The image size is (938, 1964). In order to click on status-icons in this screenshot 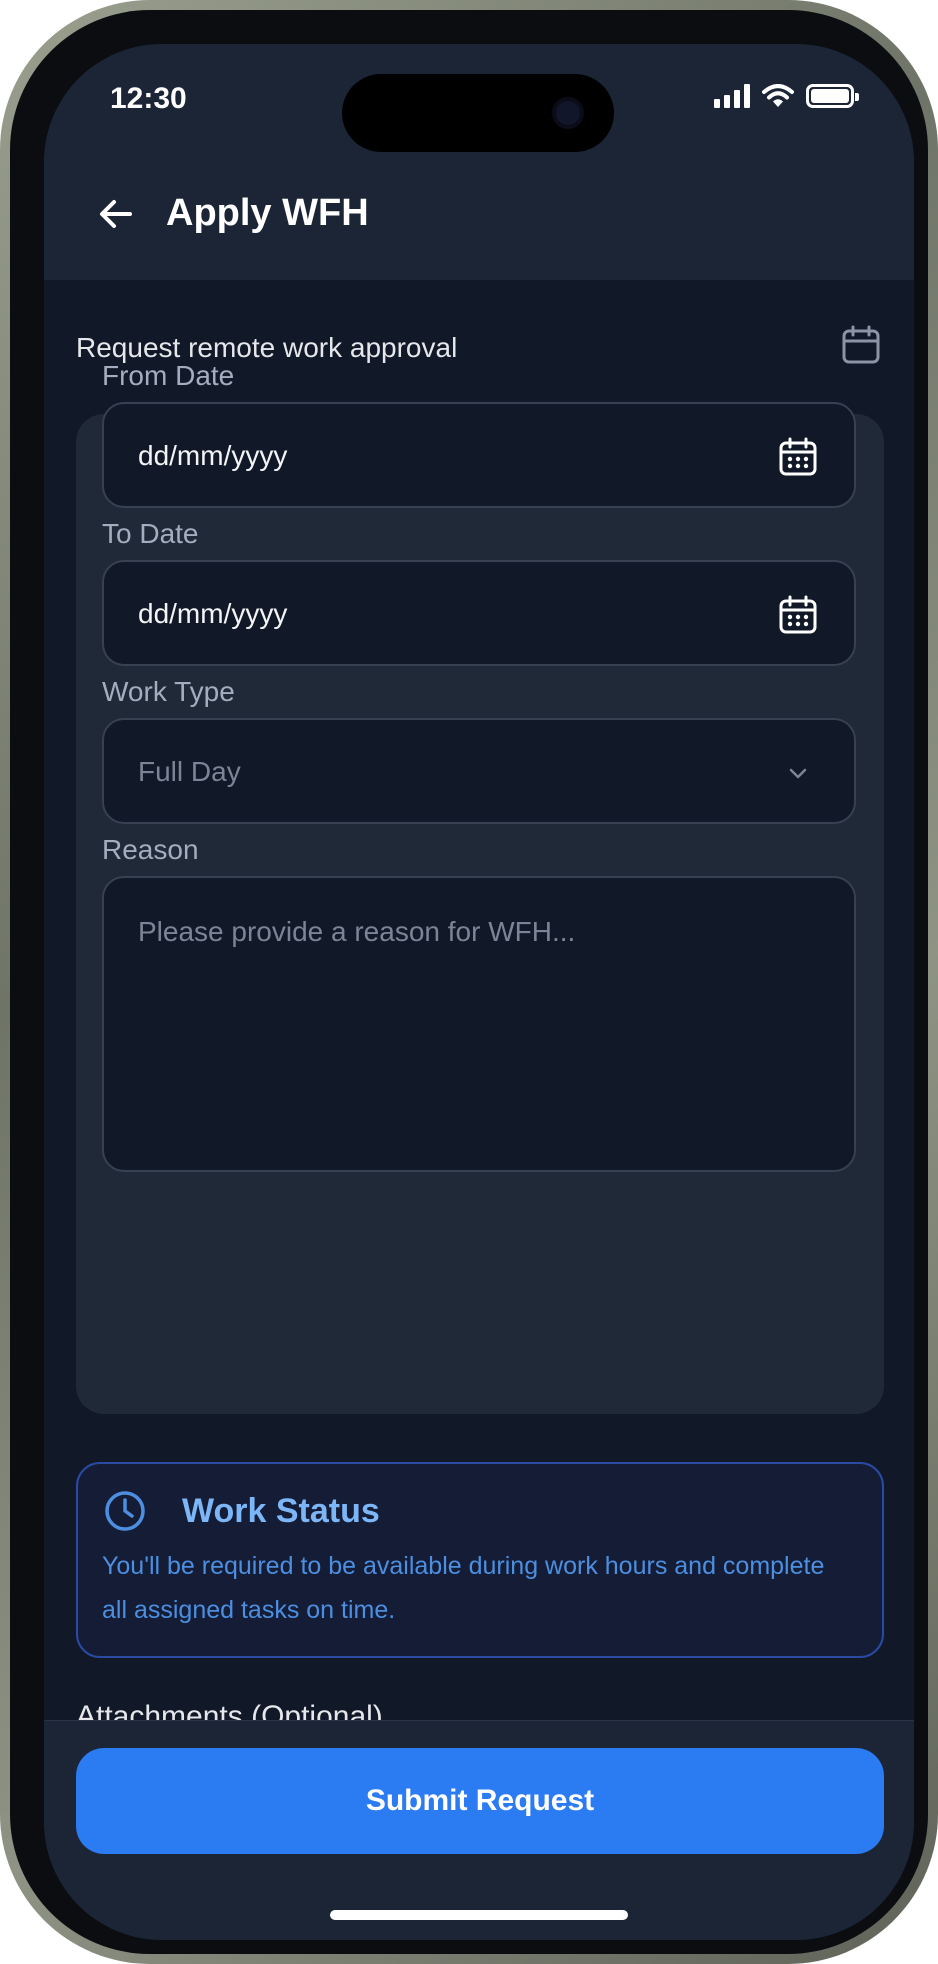, I will do `click(786, 96)`.